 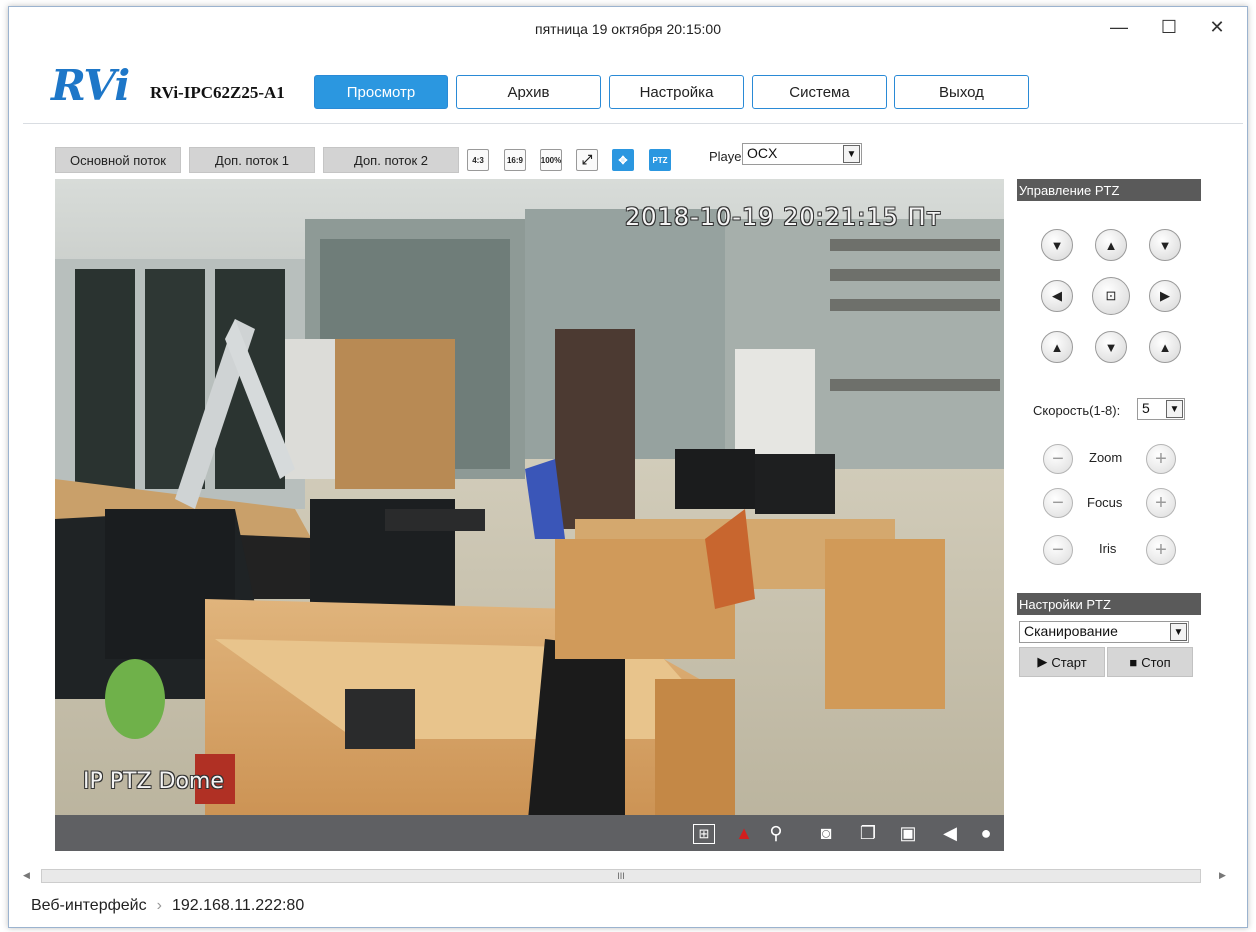 What do you see at coordinates (1069, 662) in the screenshot?
I see `start-label: Старт` at bounding box center [1069, 662].